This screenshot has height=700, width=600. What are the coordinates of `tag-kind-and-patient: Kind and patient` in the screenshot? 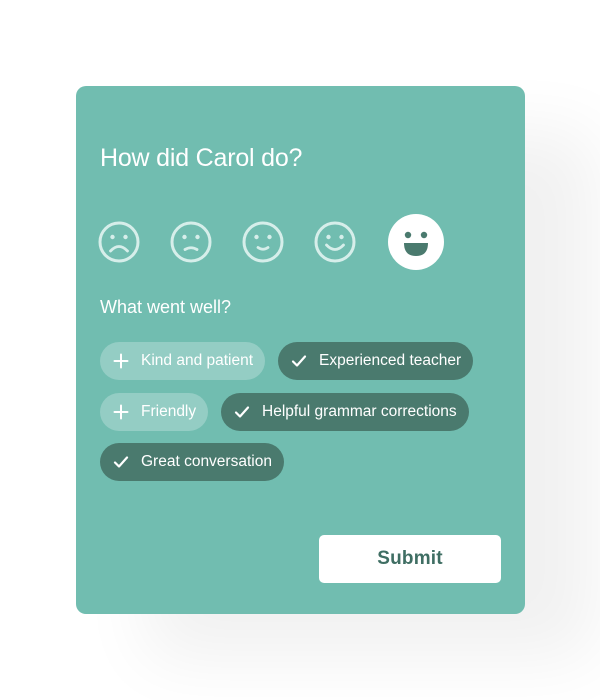 It's located at (183, 361).